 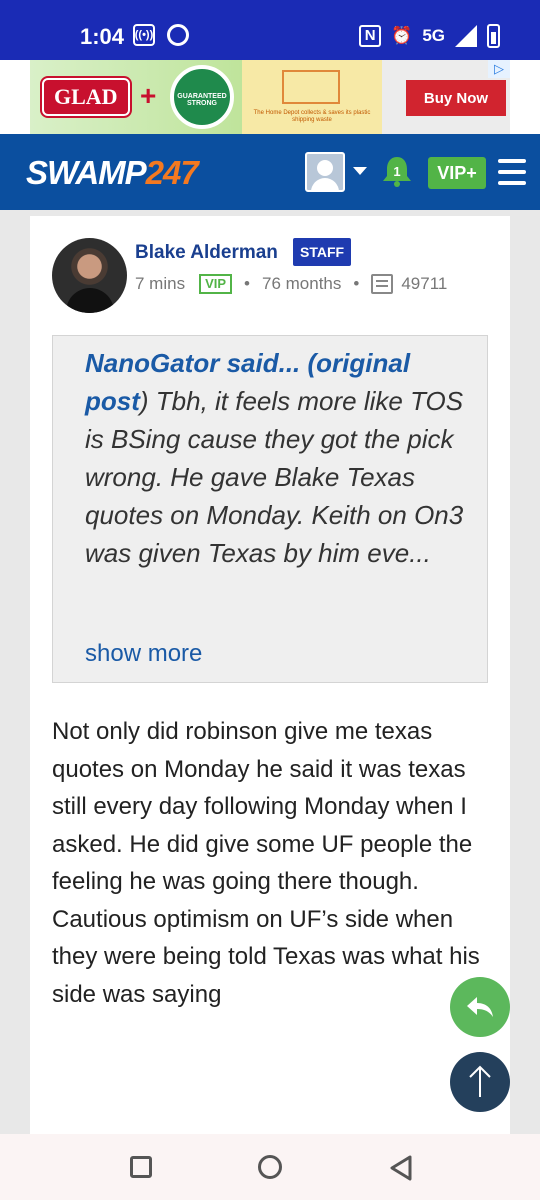 I want to click on reply-button, so click(x=480, y=1007).